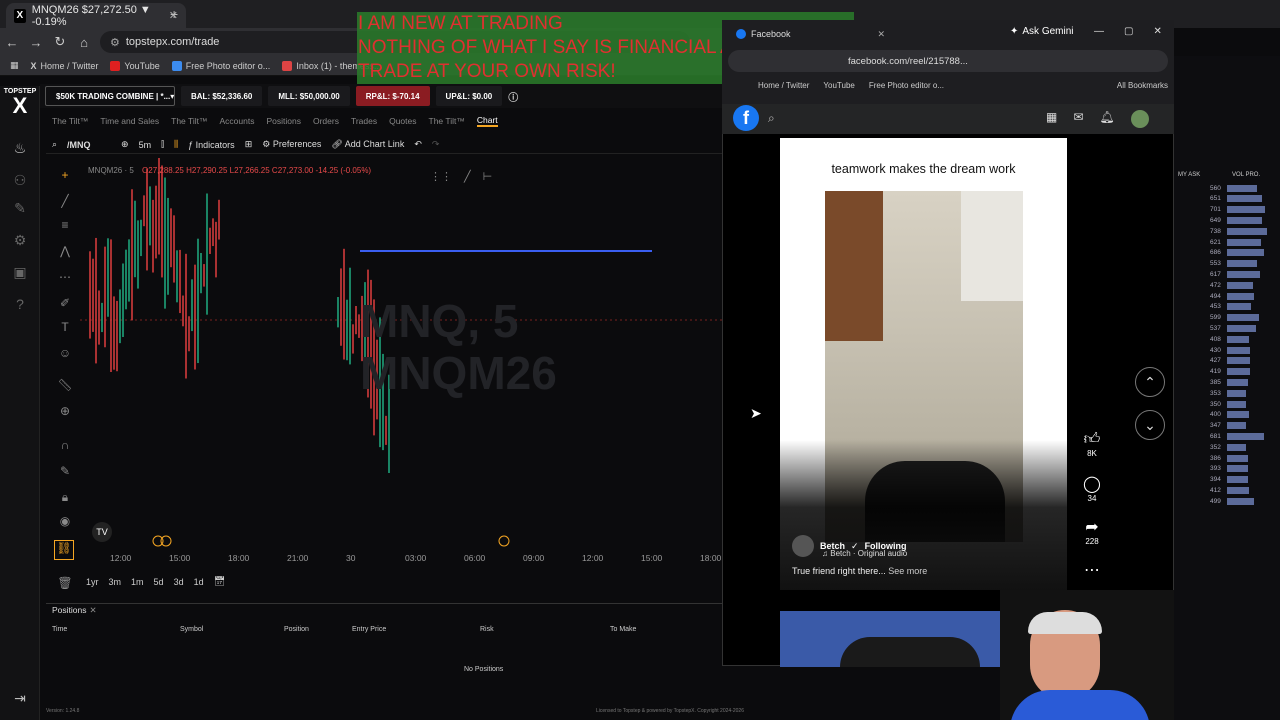 Image resolution: width=1280 pixels, height=720 pixels. Describe the element at coordinates (74, 610) in the screenshot. I see `positions-title: Positions ✕` at that location.